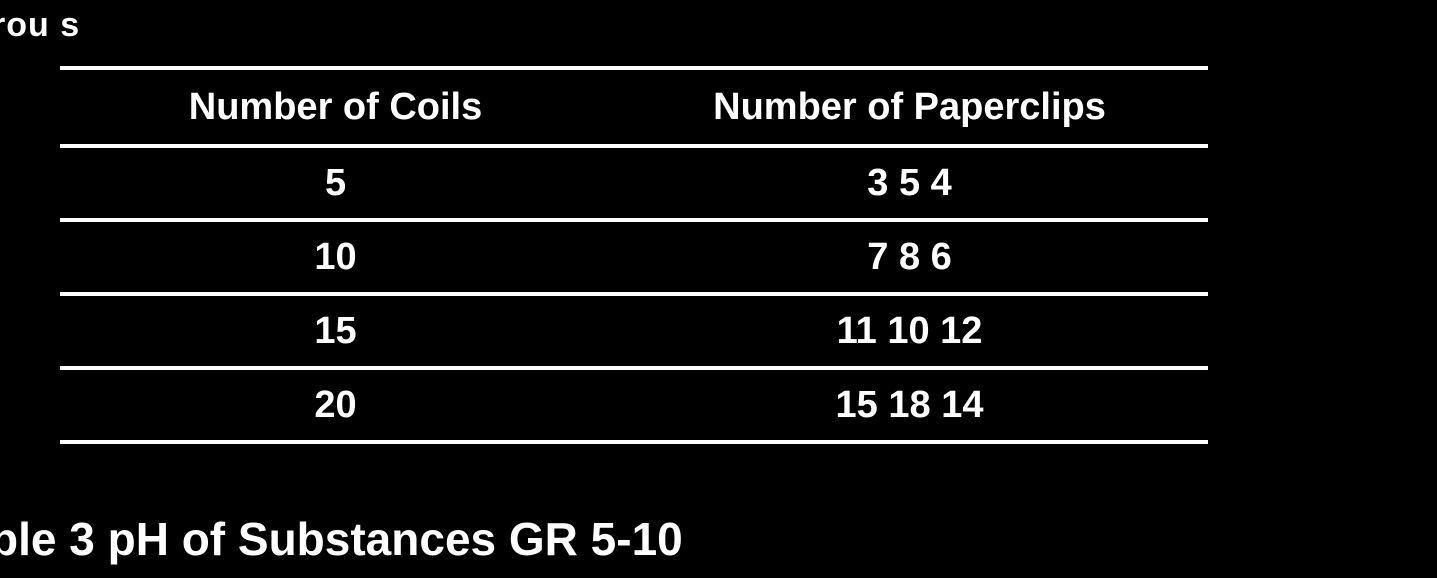  Describe the element at coordinates (909, 182) in the screenshot. I see `cell-paperclips: 3 5 4` at that location.